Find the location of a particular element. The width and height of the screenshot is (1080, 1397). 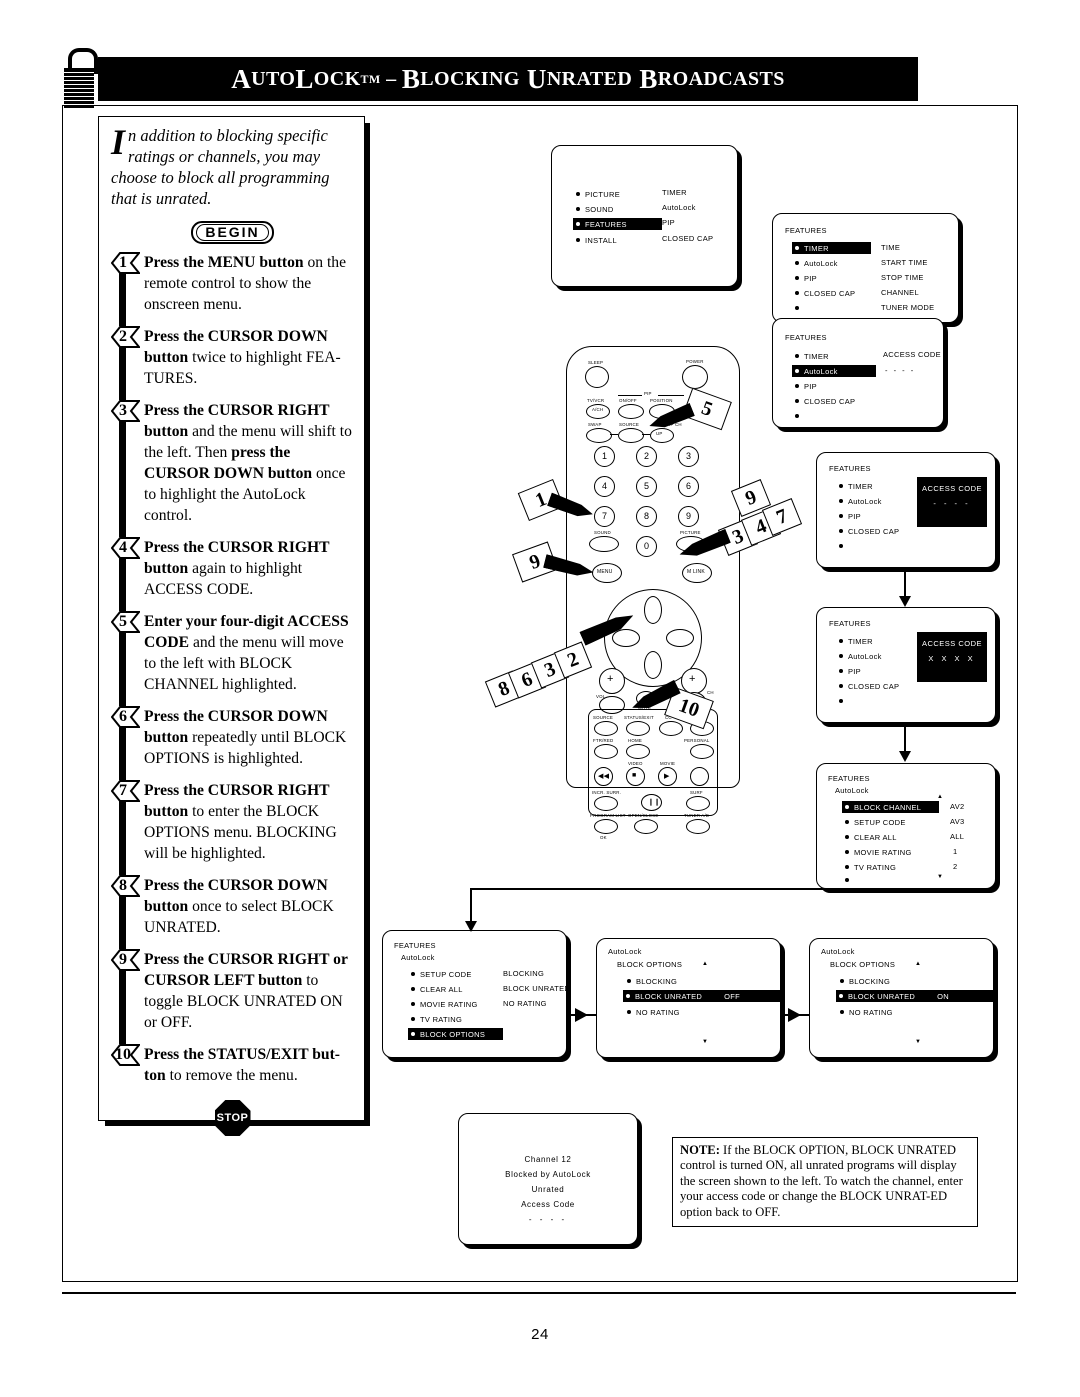

step-number-badge: 3 is located at coordinates (125, 411).